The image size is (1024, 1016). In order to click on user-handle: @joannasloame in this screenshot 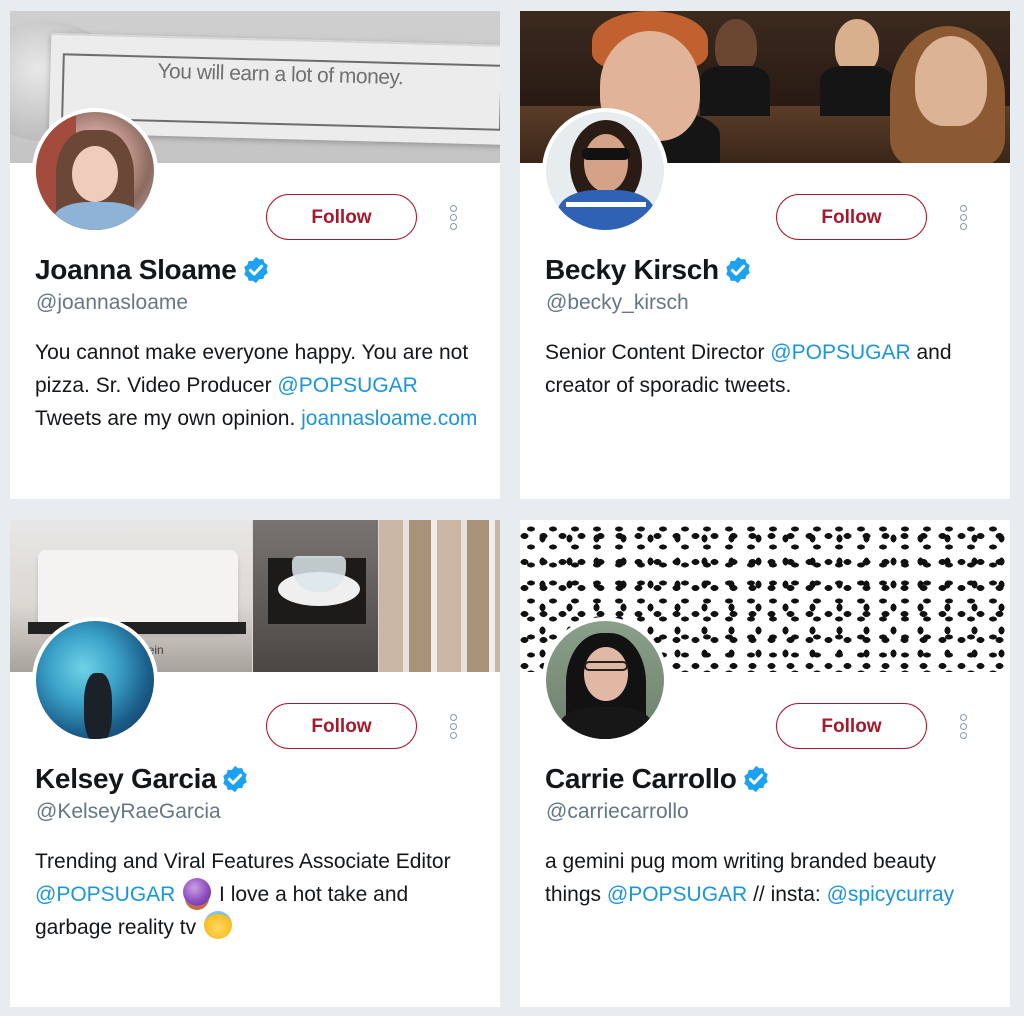, I will do `click(112, 303)`.